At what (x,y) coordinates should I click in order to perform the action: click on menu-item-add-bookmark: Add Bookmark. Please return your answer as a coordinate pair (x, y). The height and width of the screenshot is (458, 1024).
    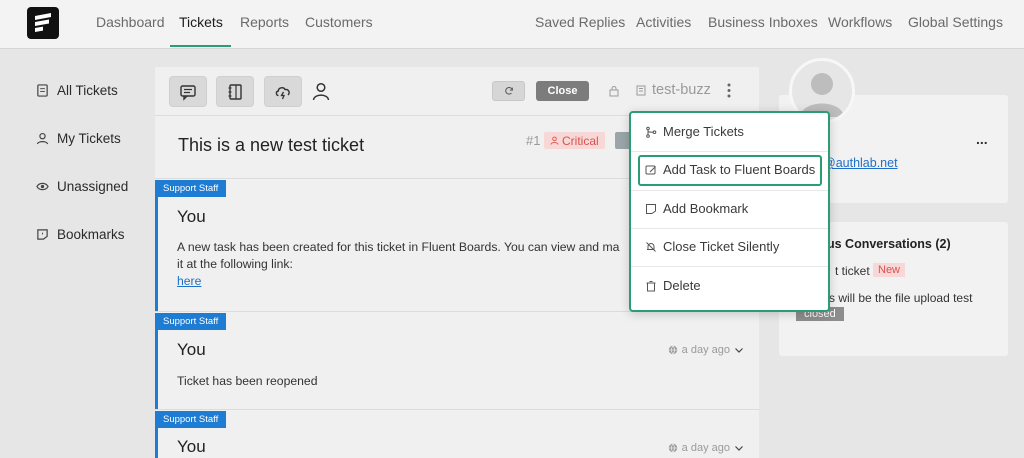
    Looking at the image, I should click on (696, 208).